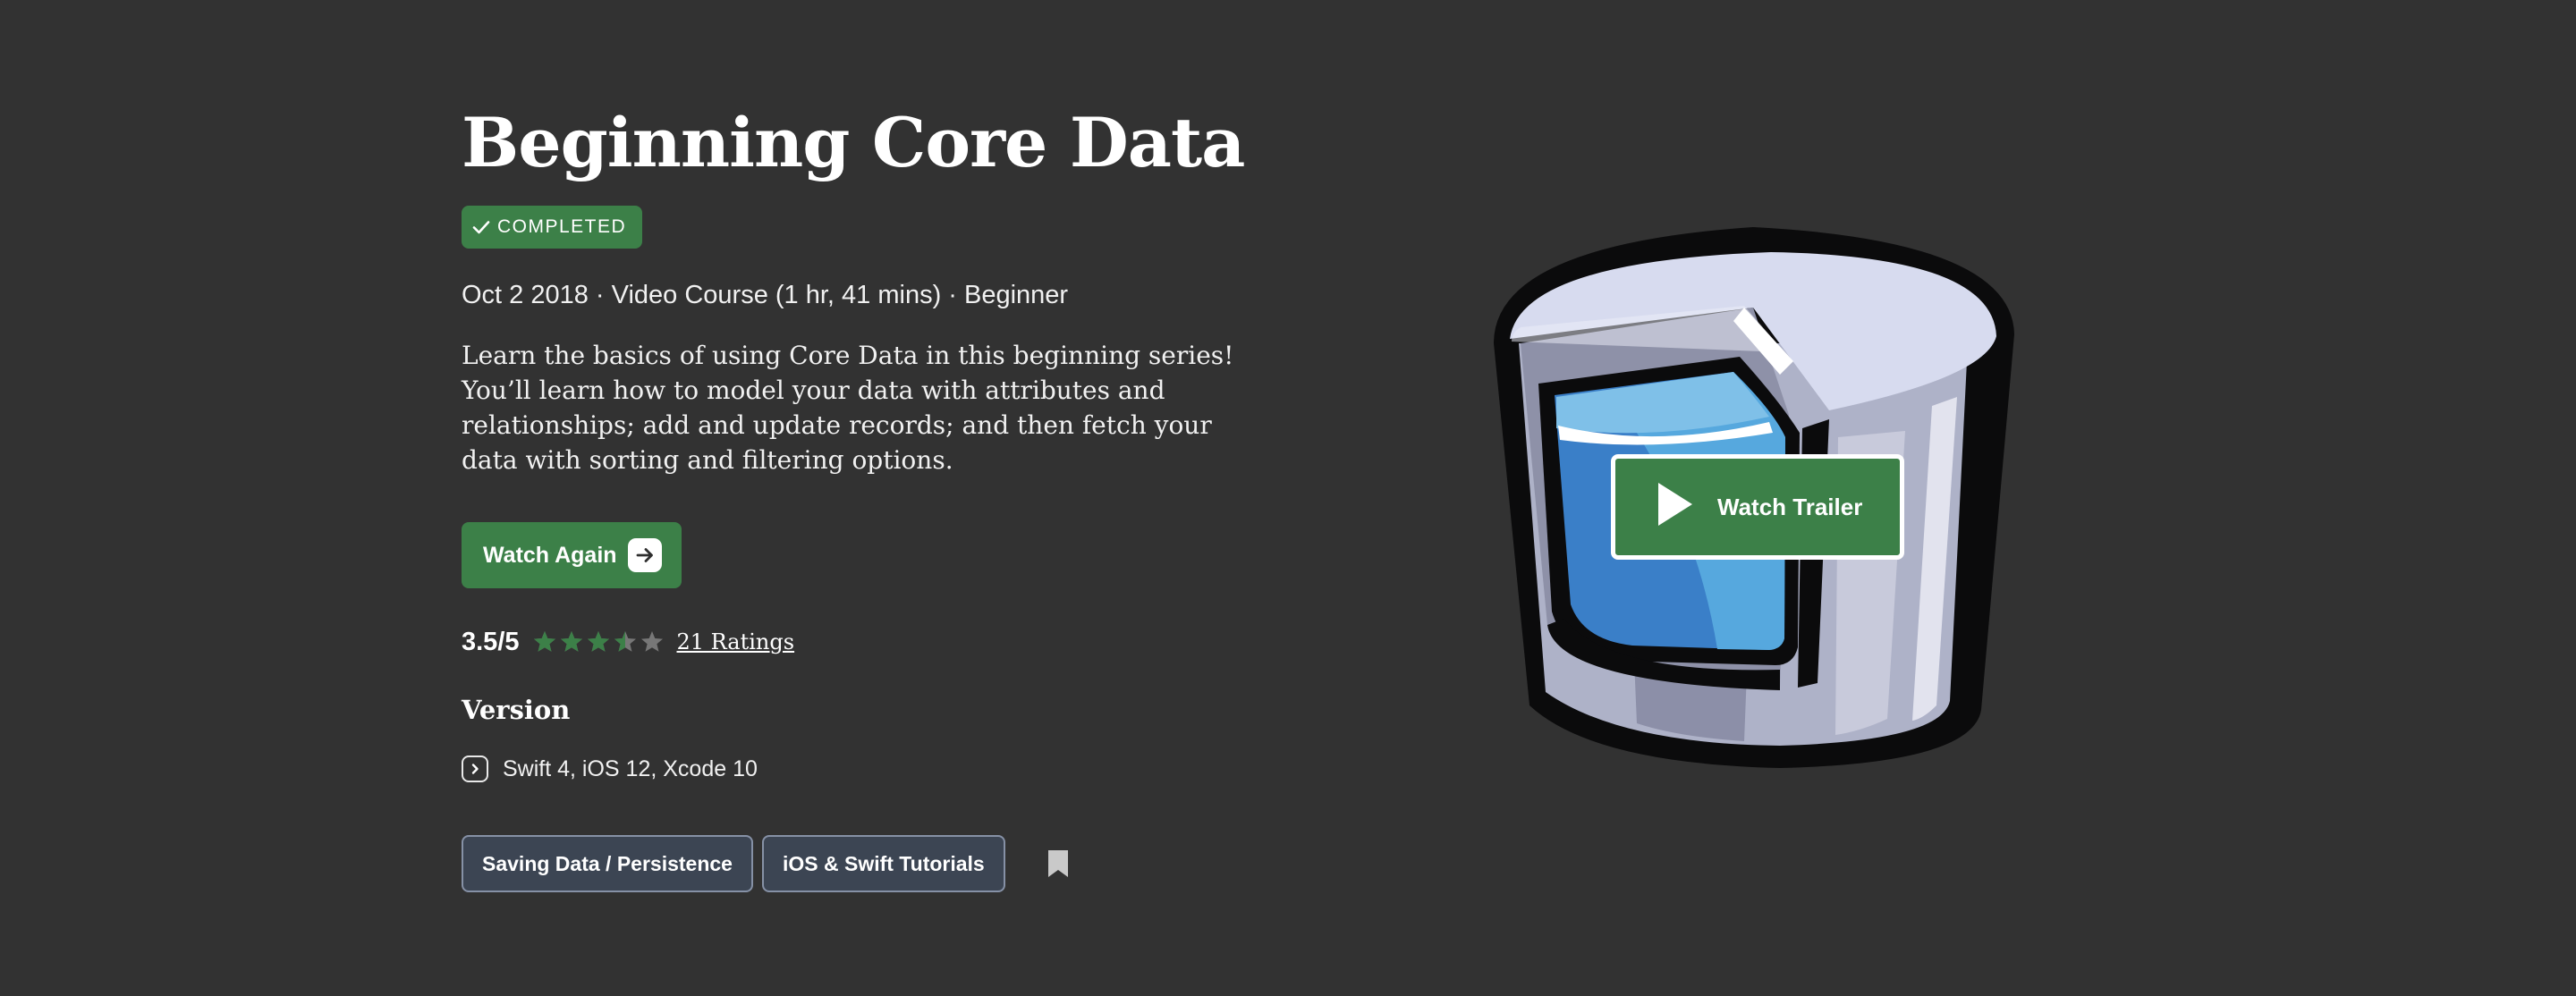 Image resolution: width=2576 pixels, height=996 pixels. What do you see at coordinates (853, 142) in the screenshot?
I see `page-title: Beginning Core Data` at bounding box center [853, 142].